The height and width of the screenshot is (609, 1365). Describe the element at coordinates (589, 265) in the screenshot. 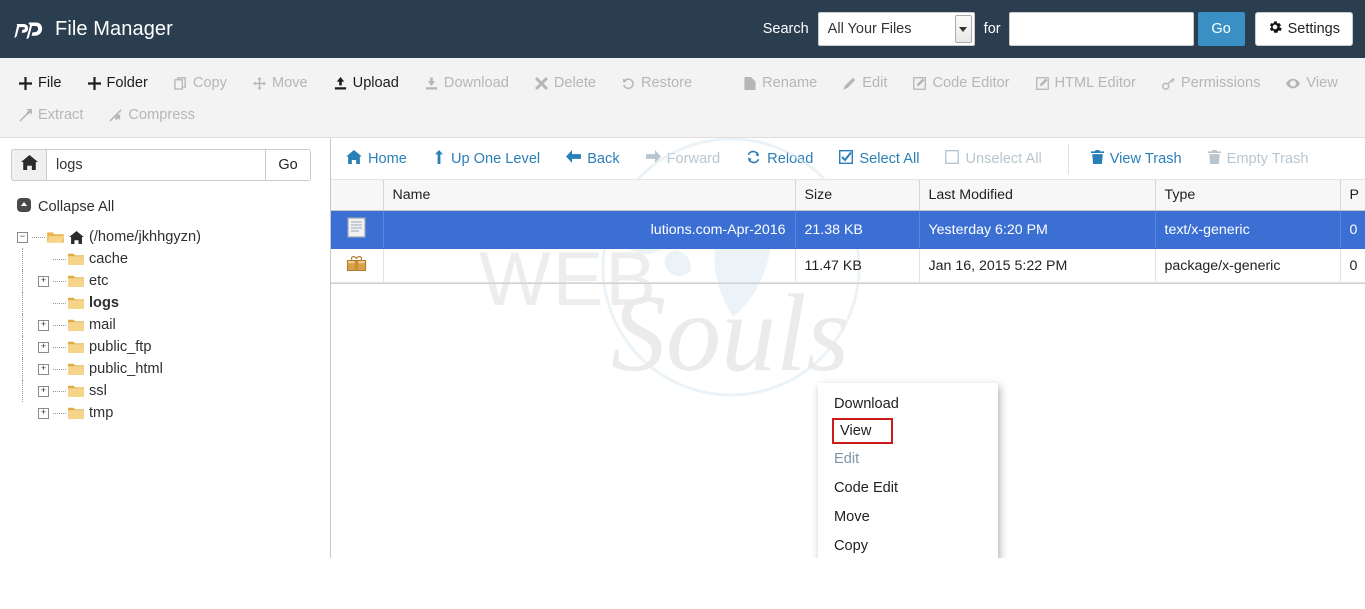

I see `row-name` at that location.